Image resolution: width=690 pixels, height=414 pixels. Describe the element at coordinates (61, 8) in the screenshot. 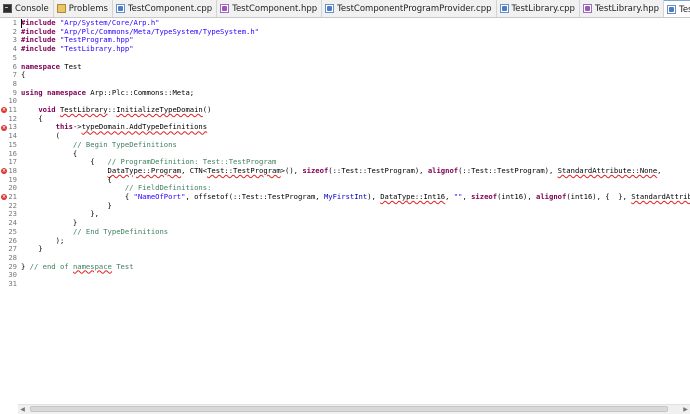

I see `problems-icon` at that location.